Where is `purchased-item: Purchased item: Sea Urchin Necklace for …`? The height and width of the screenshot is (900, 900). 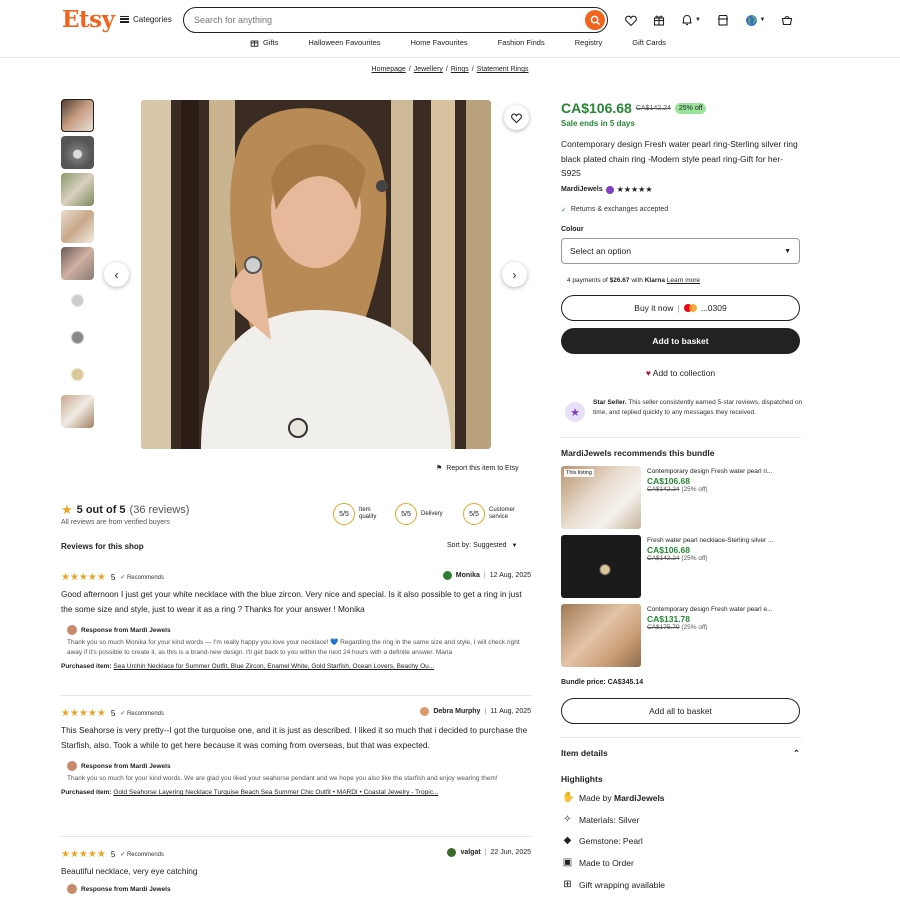 purchased-item: Purchased item: Sea Urchin Necklace for … is located at coordinates (248, 666).